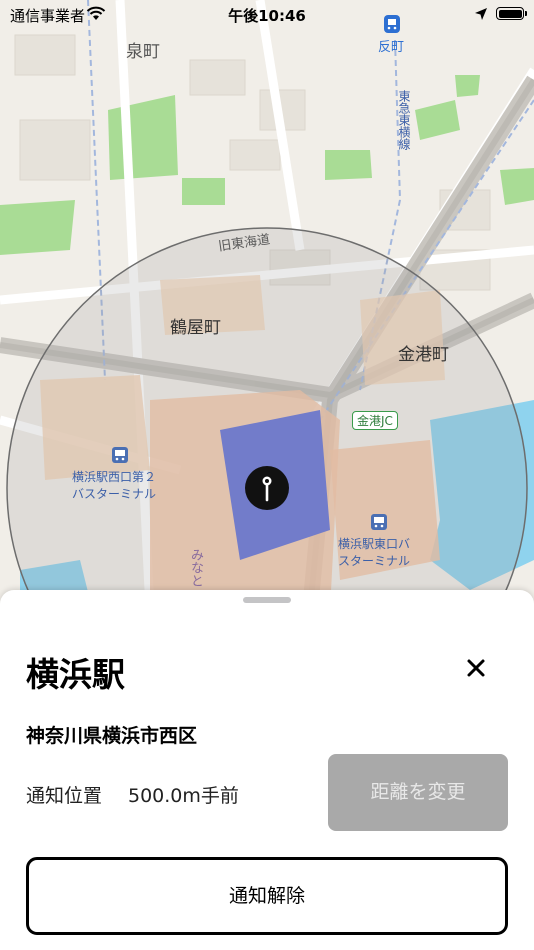 This screenshot has width=534, height=950. I want to click on map-pin-icon, so click(267, 488).